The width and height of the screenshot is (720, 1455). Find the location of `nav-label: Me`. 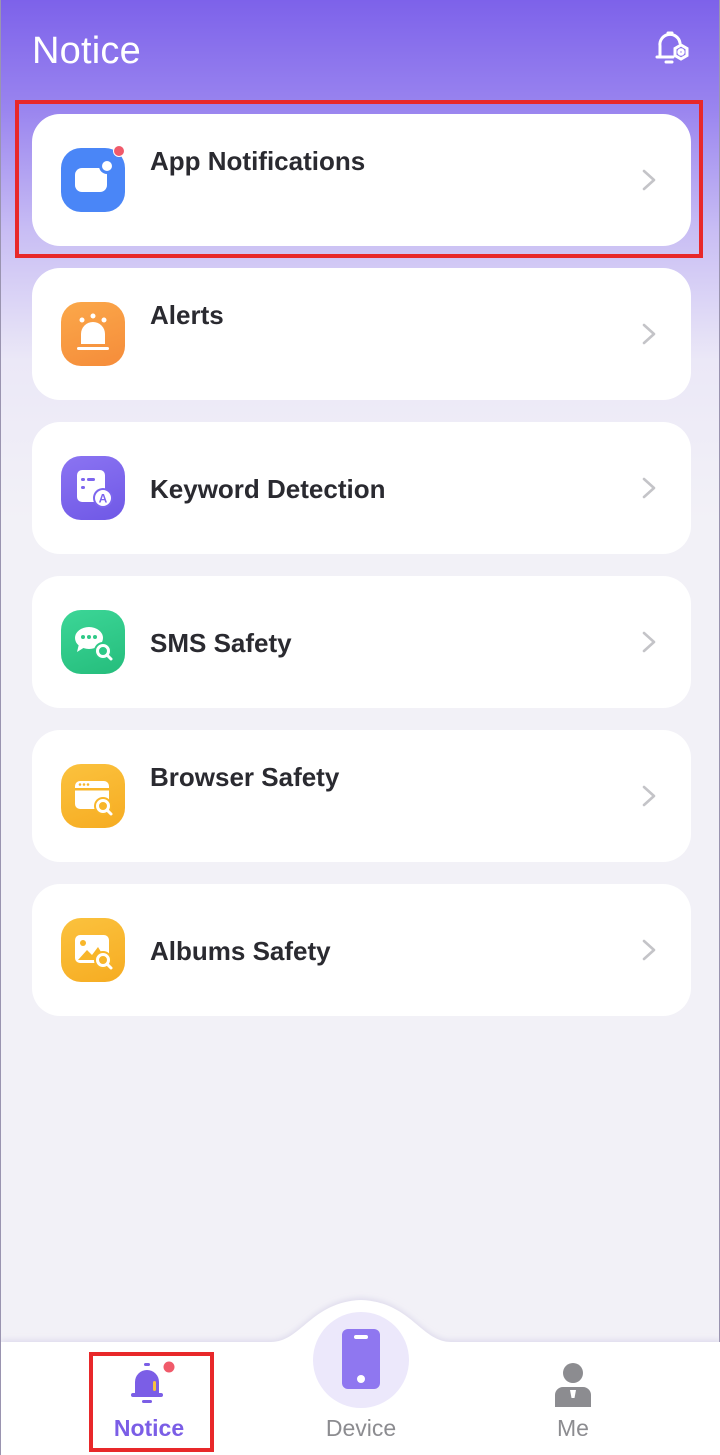

nav-label: Me is located at coordinates (573, 1428).